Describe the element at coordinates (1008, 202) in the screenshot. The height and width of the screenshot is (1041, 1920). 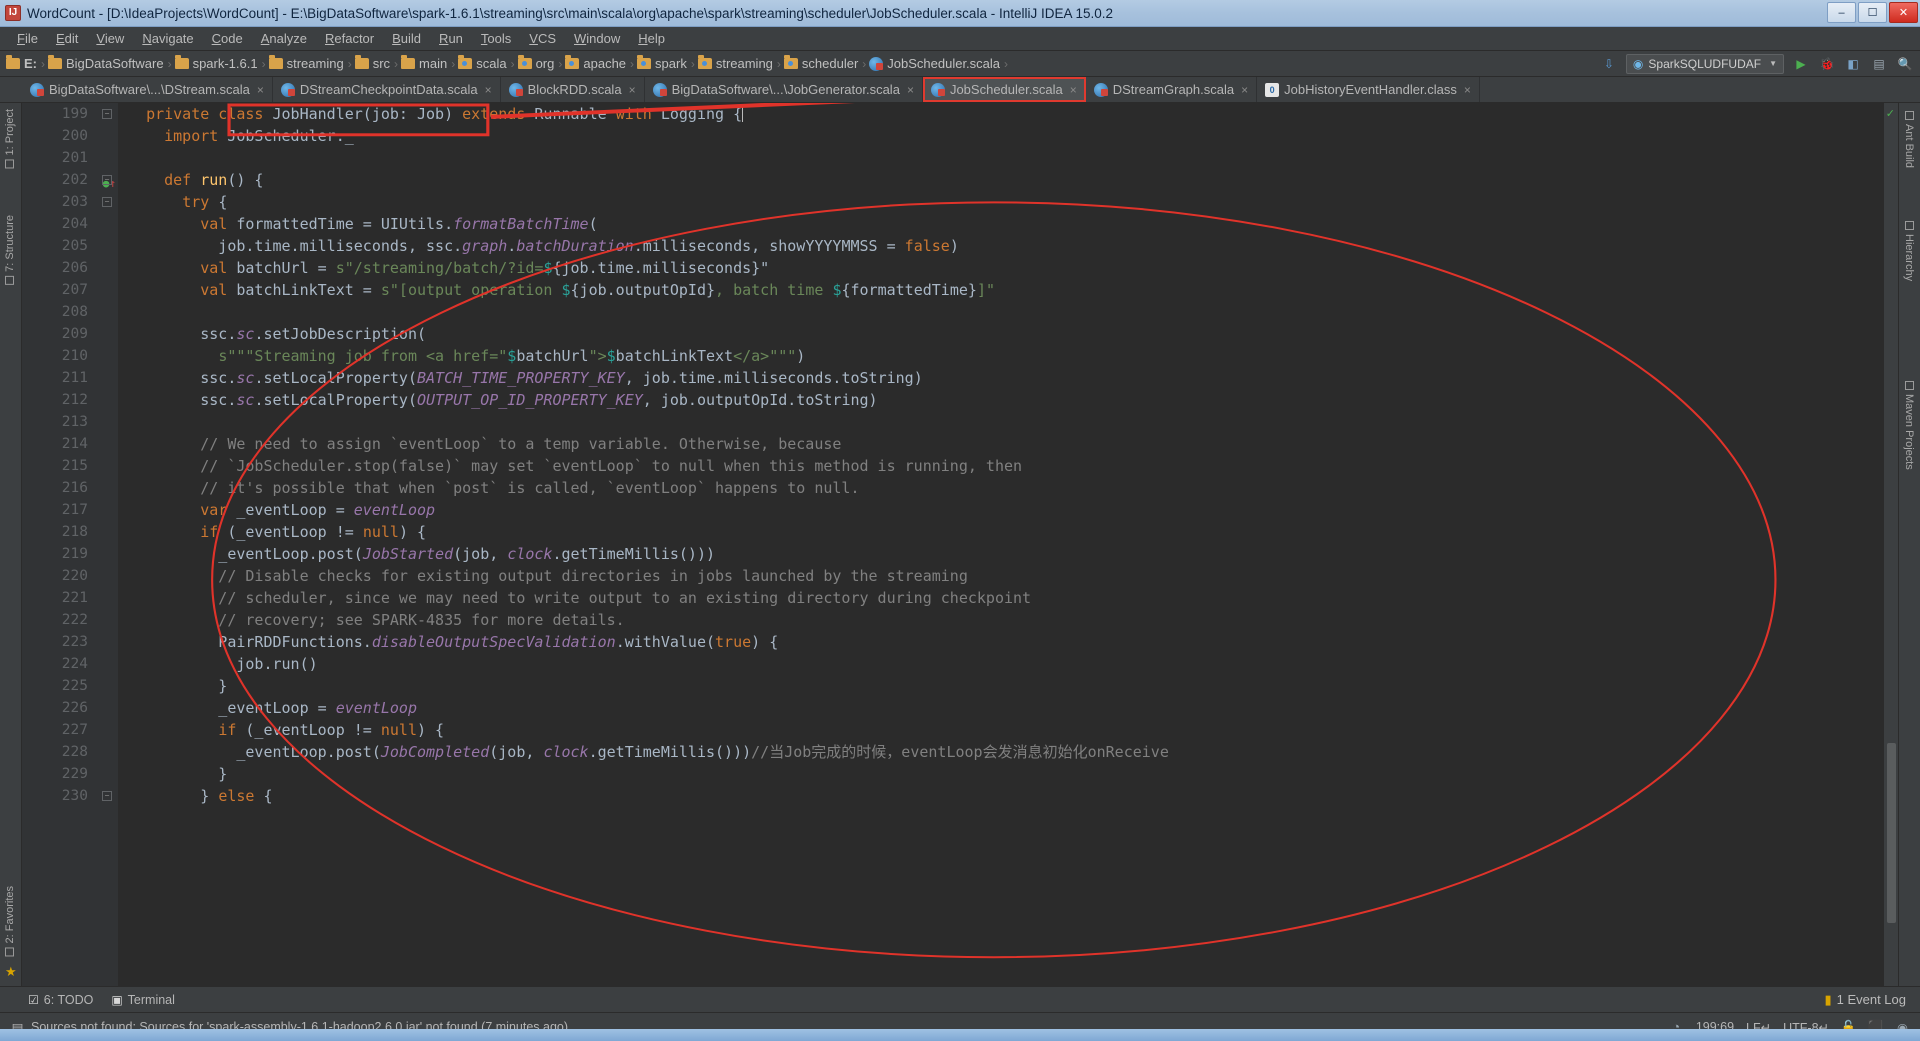
I see `code-line-203: try {` at that location.